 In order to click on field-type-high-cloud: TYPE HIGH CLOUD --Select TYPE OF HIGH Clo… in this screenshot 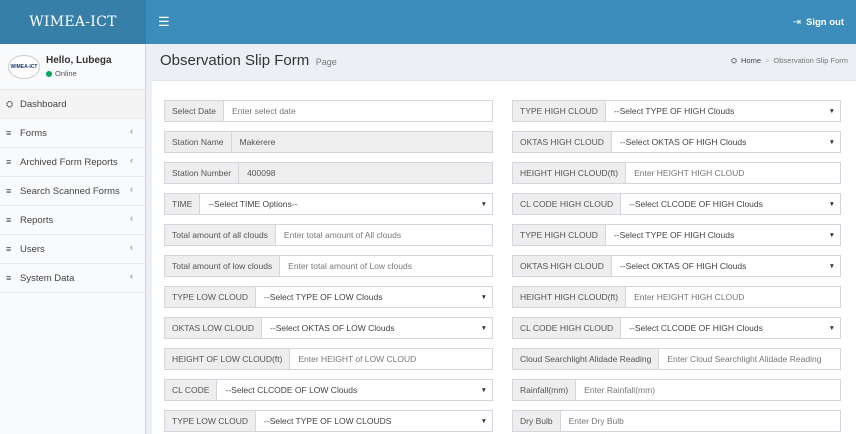, I will do `click(676, 235)`.